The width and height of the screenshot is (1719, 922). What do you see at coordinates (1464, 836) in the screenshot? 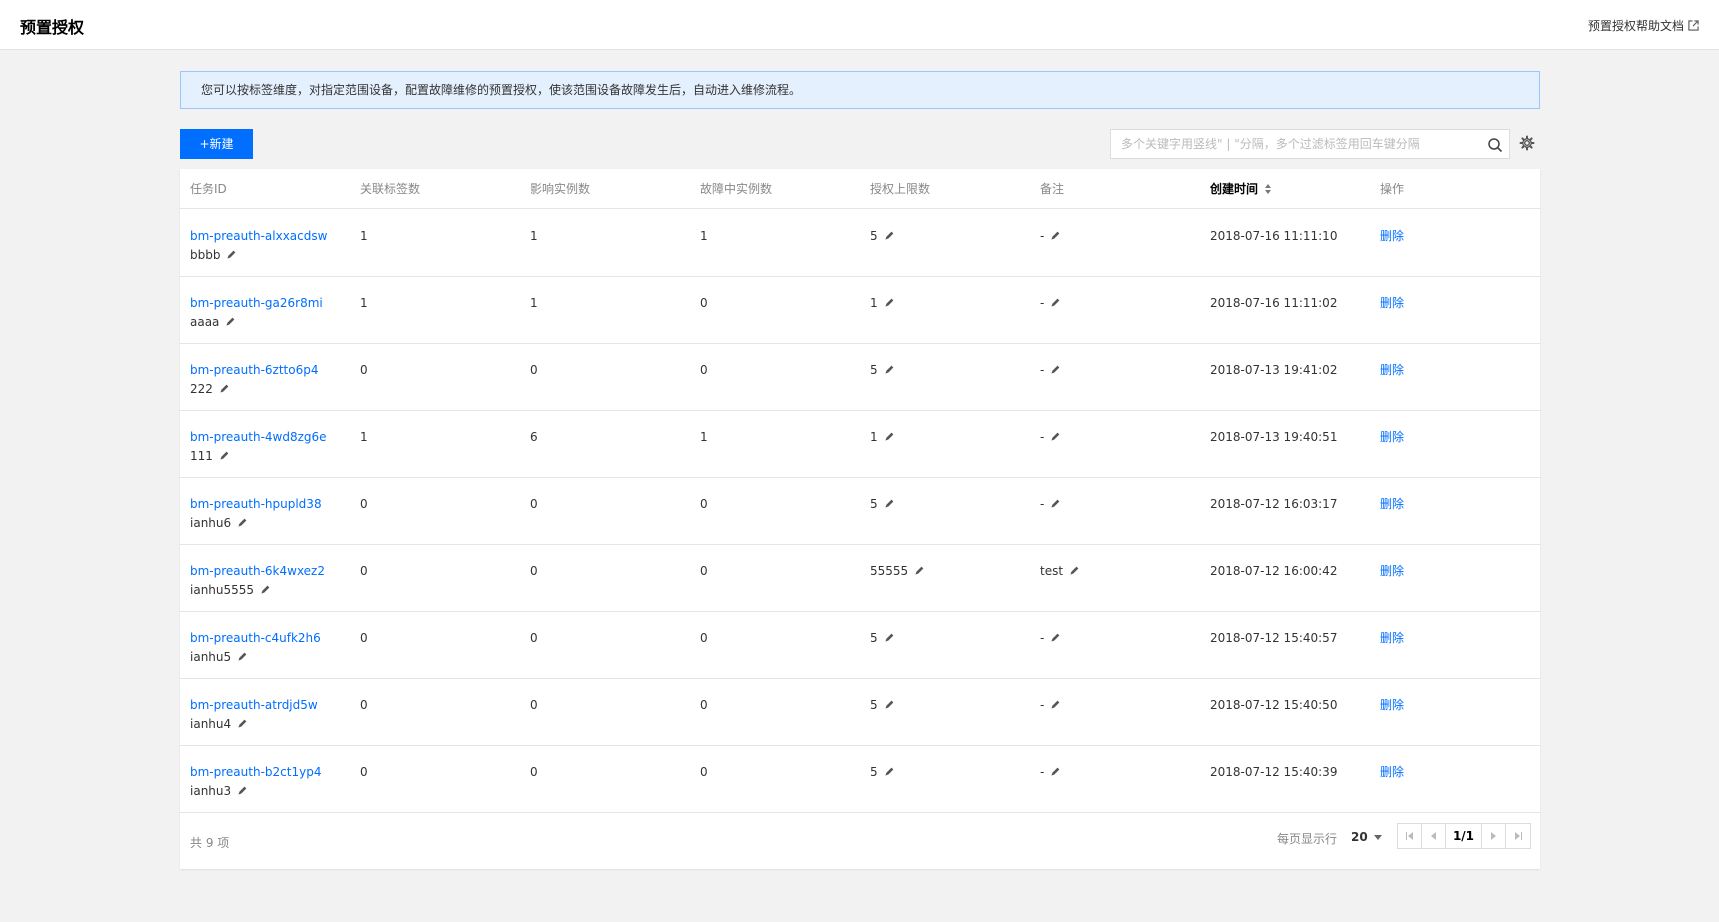
I see `page-indicator: 1/1` at bounding box center [1464, 836].